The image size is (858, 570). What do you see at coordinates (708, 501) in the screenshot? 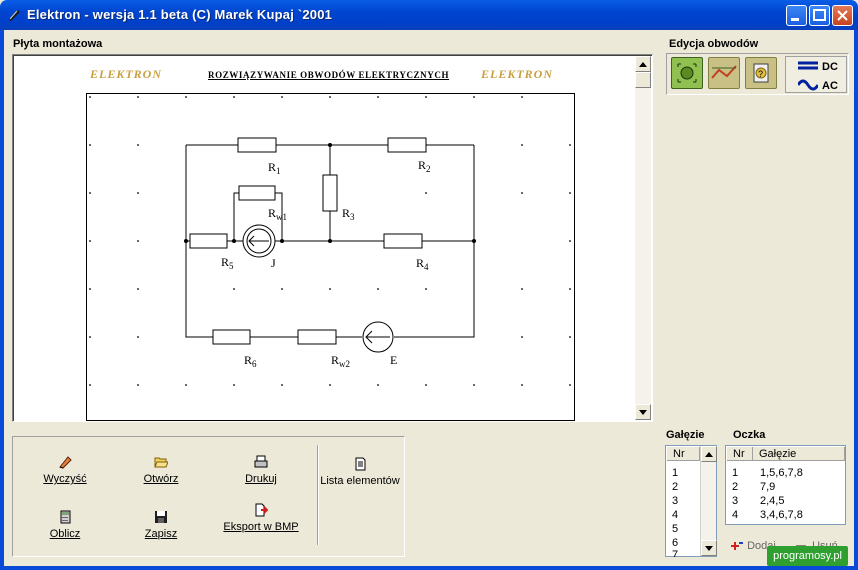
I see `branches-scrollbar` at bounding box center [708, 501].